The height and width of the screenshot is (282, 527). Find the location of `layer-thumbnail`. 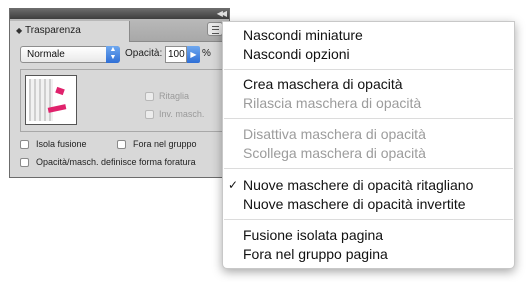

layer-thumbnail is located at coordinates (51, 100).